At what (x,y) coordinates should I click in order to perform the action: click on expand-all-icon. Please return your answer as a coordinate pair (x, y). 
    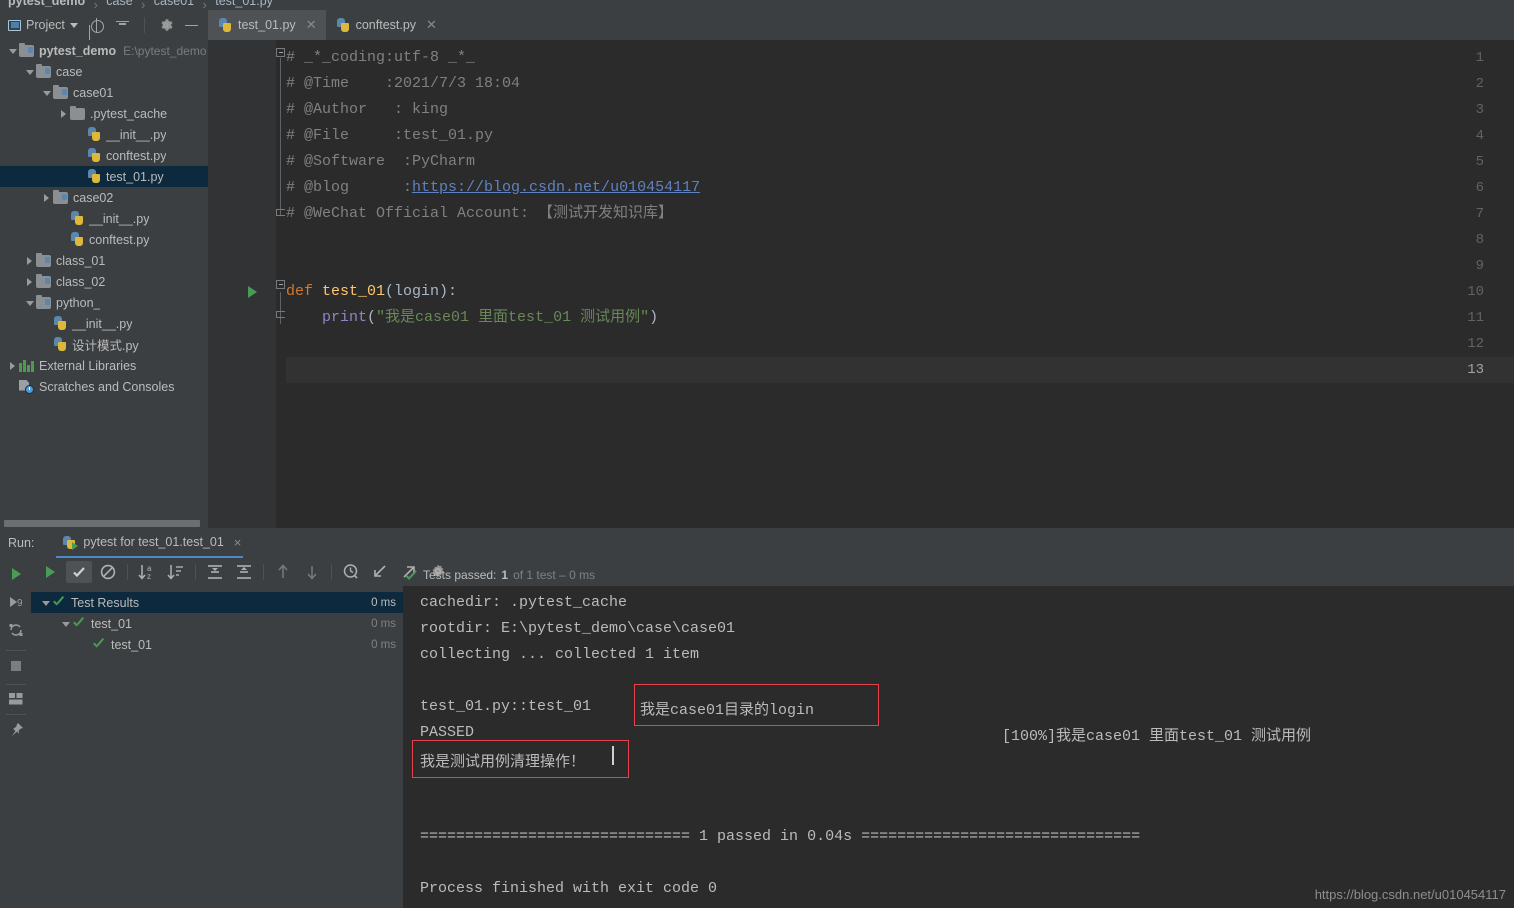
    Looking at the image, I should click on (215, 572).